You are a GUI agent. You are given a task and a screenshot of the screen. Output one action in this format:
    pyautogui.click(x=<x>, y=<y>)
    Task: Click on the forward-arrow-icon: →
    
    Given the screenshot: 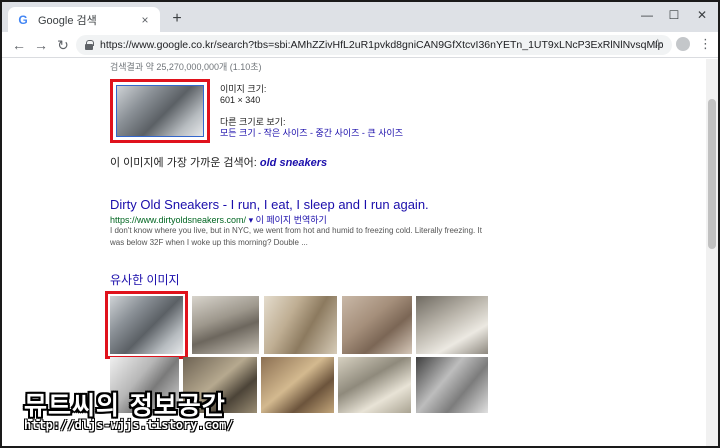 What is the action you would take?
    pyautogui.click(x=41, y=45)
    